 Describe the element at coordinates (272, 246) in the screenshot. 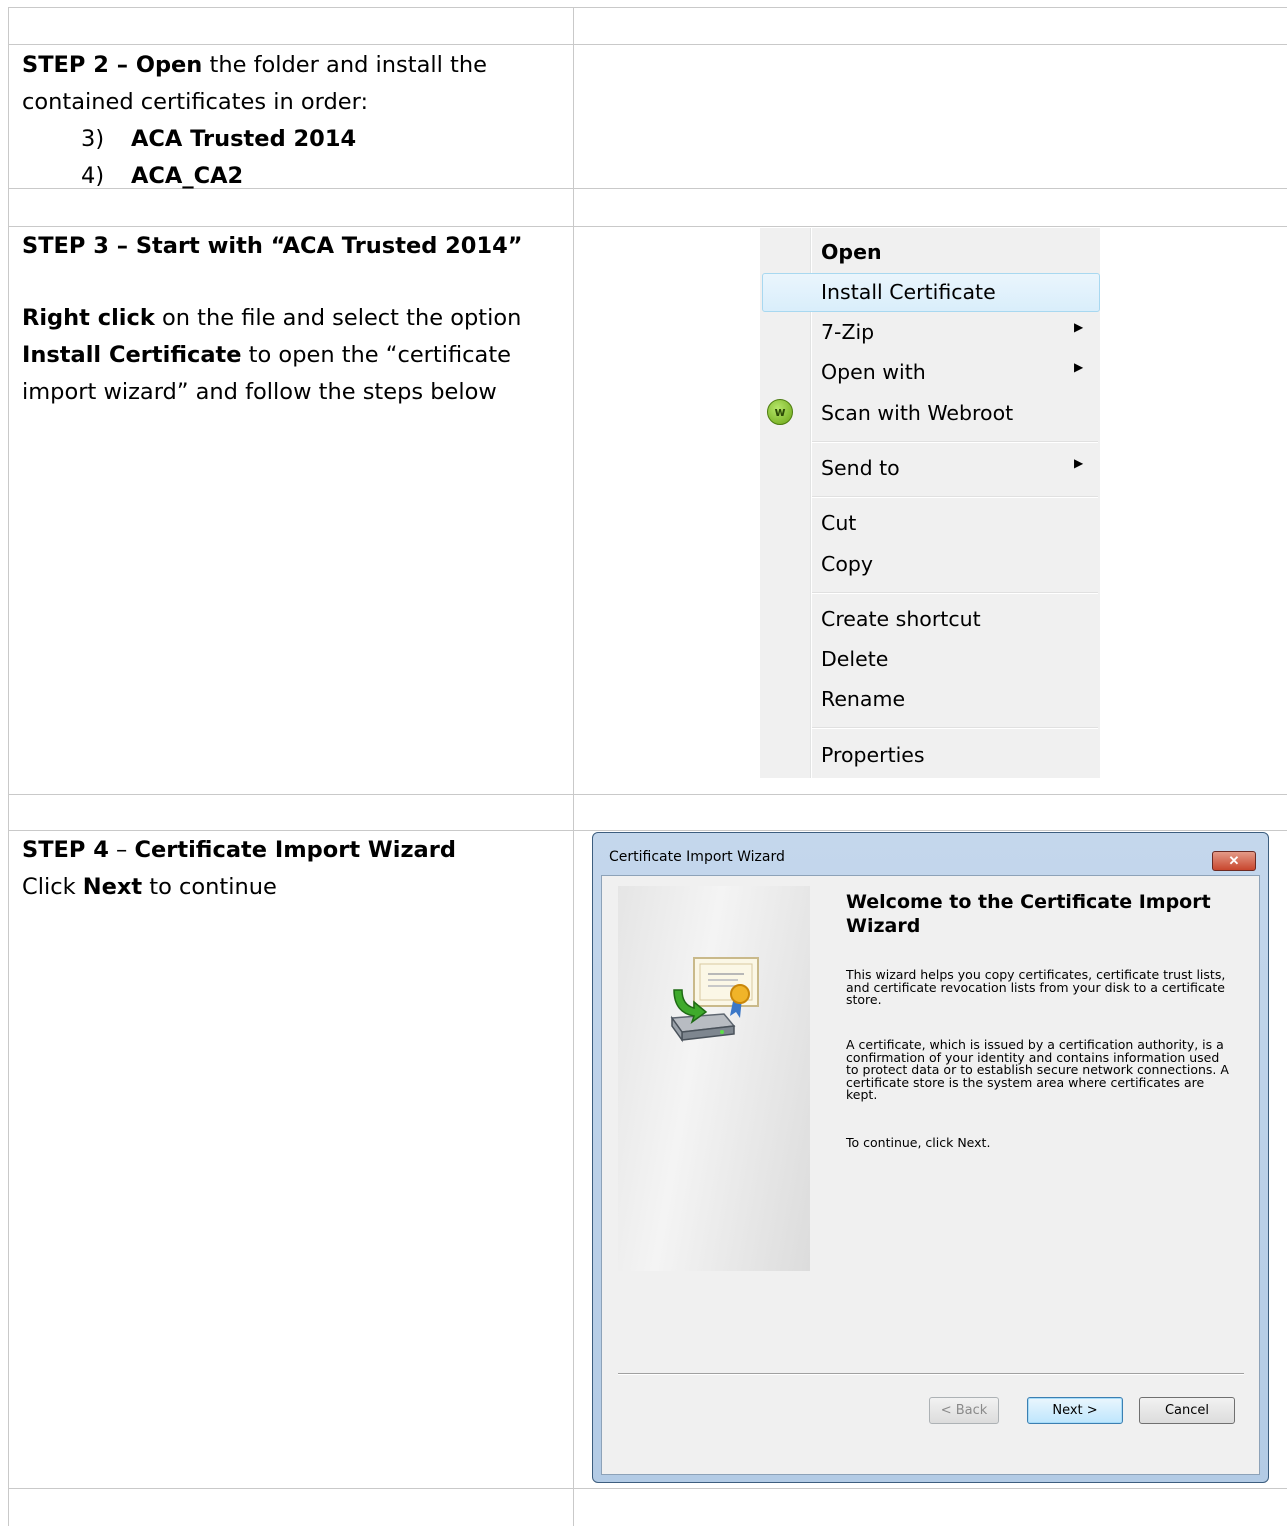

I see `step3-heading: STEP 3 – Start with “ACA Trusted 2014”` at that location.